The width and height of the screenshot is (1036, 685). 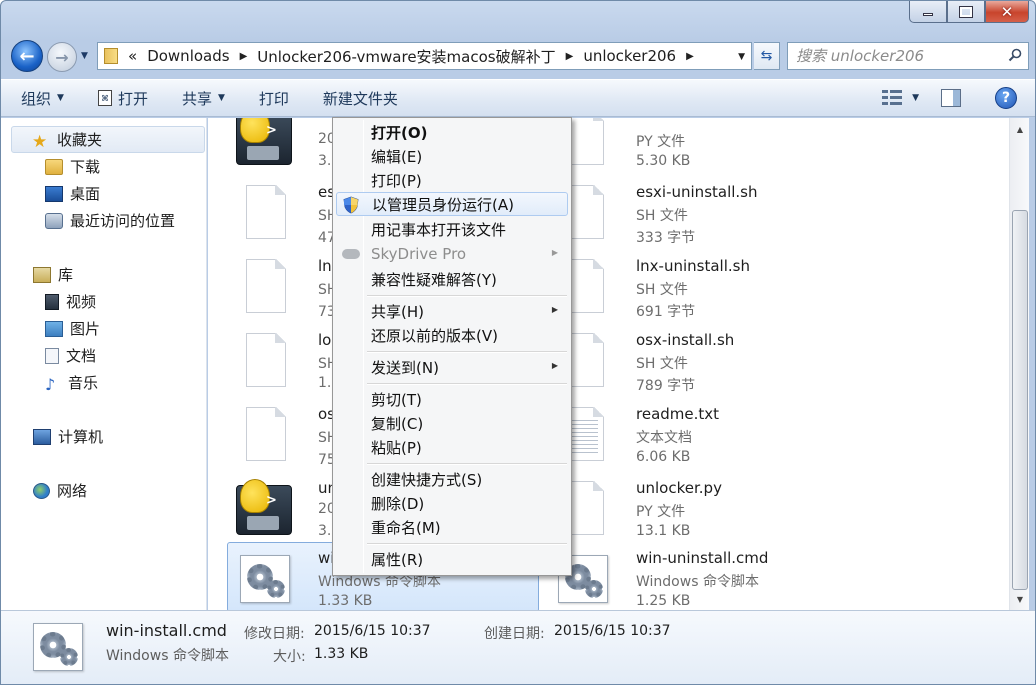 I want to click on file-item-readme: readme.txt 文本文档 6.06 KB, so click(x=702, y=434).